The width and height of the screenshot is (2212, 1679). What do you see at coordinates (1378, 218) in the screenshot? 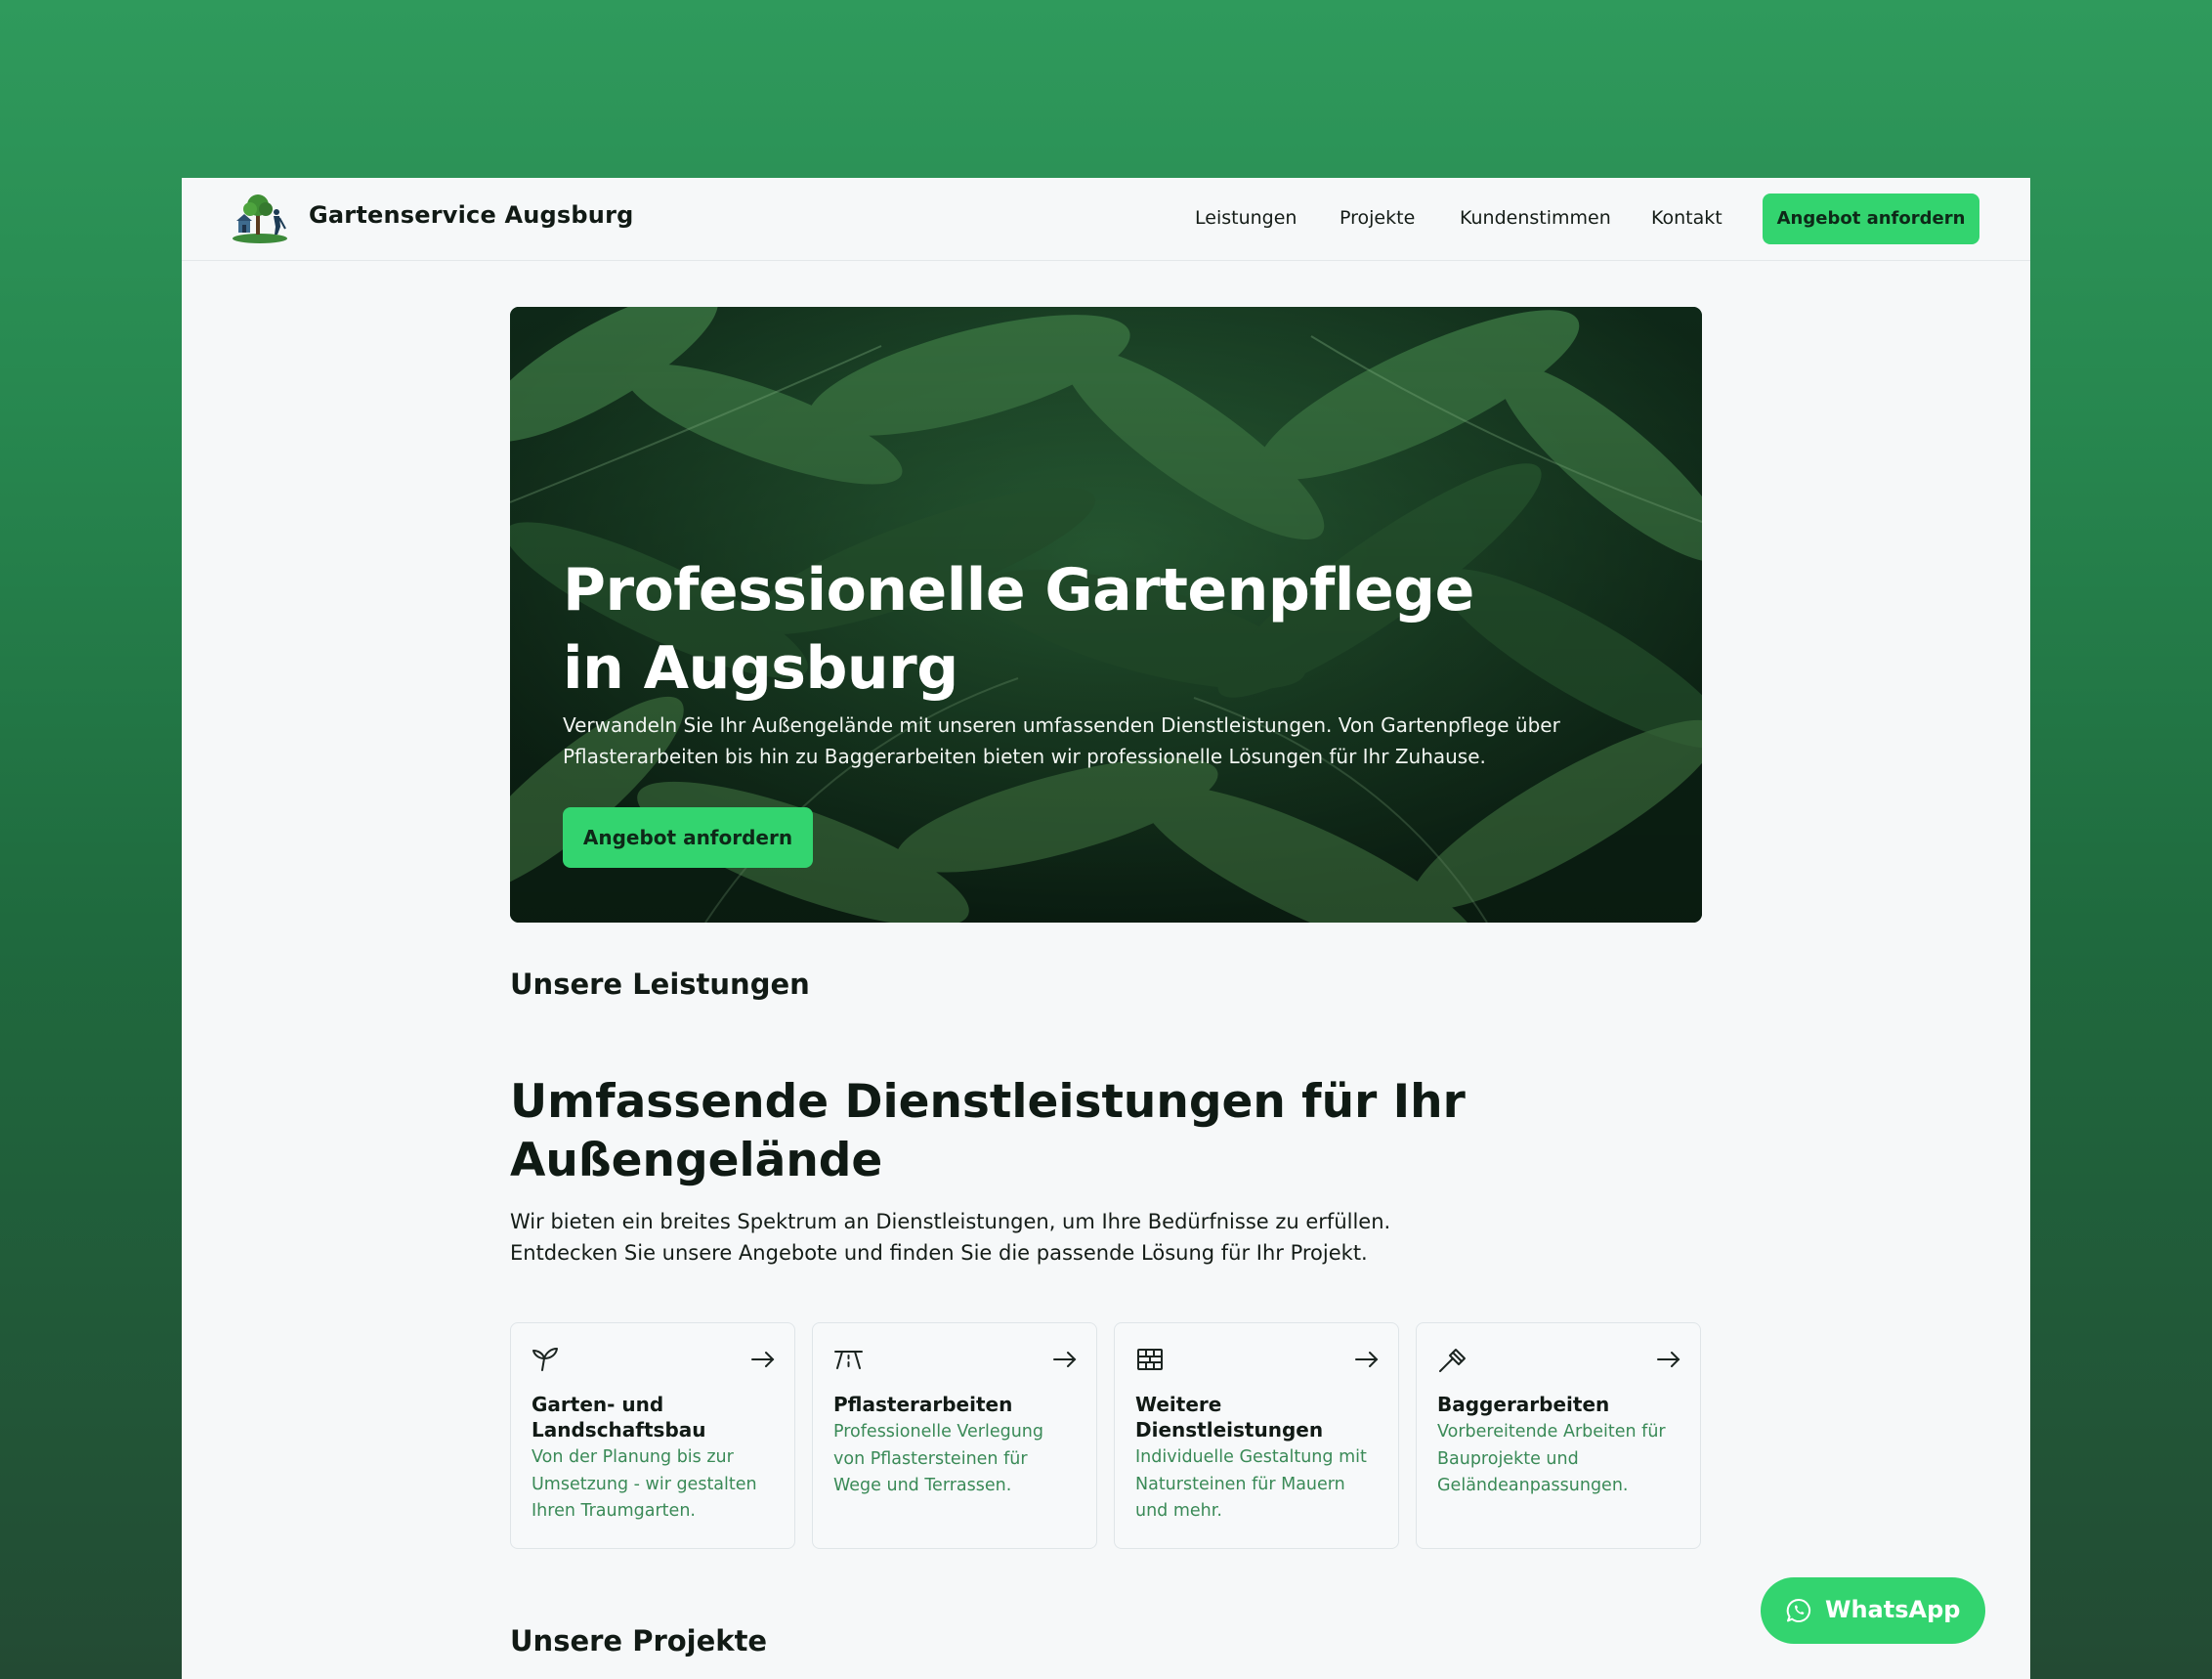
I see `nav-link-projekte: Projekte` at bounding box center [1378, 218].